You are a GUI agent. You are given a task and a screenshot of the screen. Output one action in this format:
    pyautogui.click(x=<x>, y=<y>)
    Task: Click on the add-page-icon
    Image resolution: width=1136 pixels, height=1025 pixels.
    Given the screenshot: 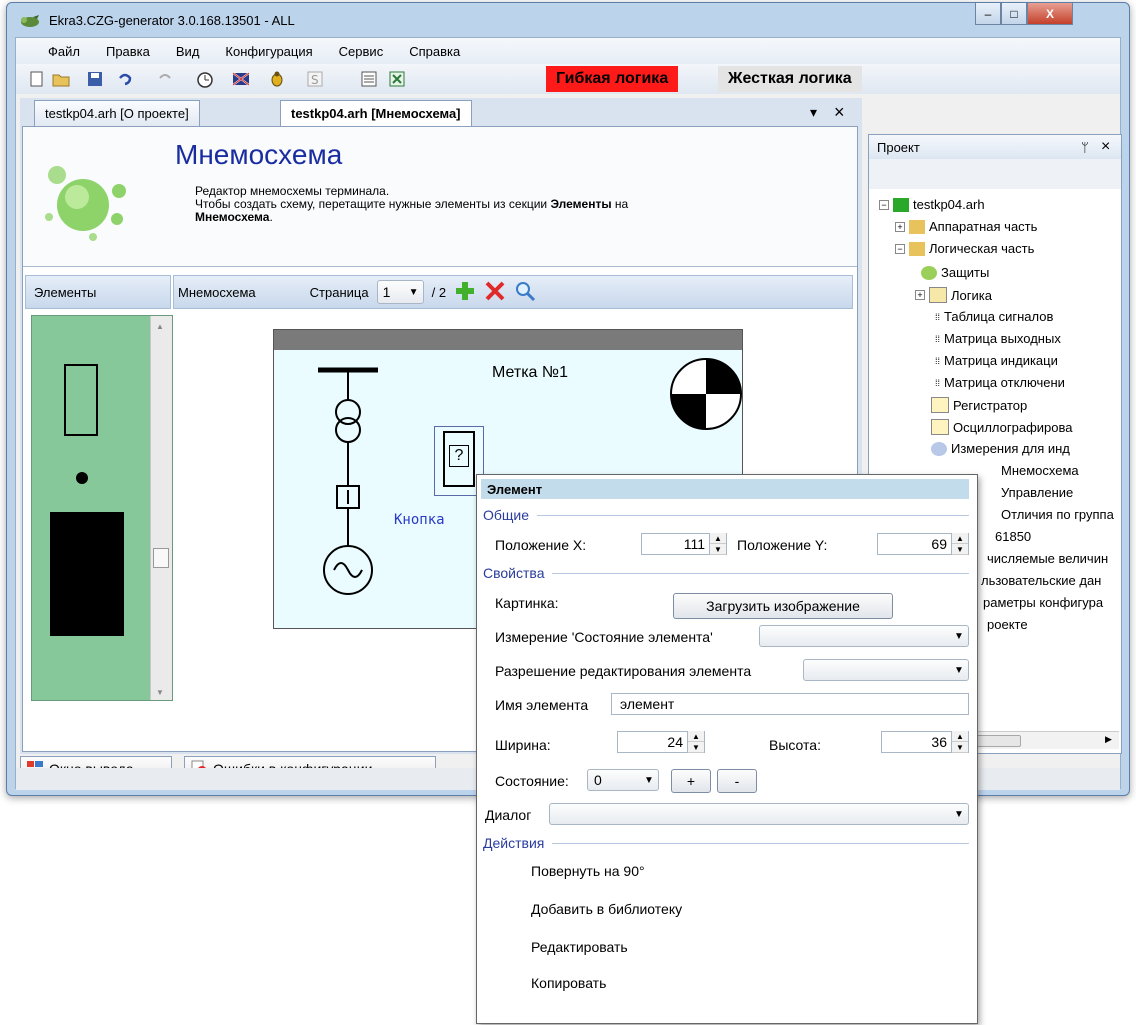 What is the action you would take?
    pyautogui.click(x=465, y=292)
    